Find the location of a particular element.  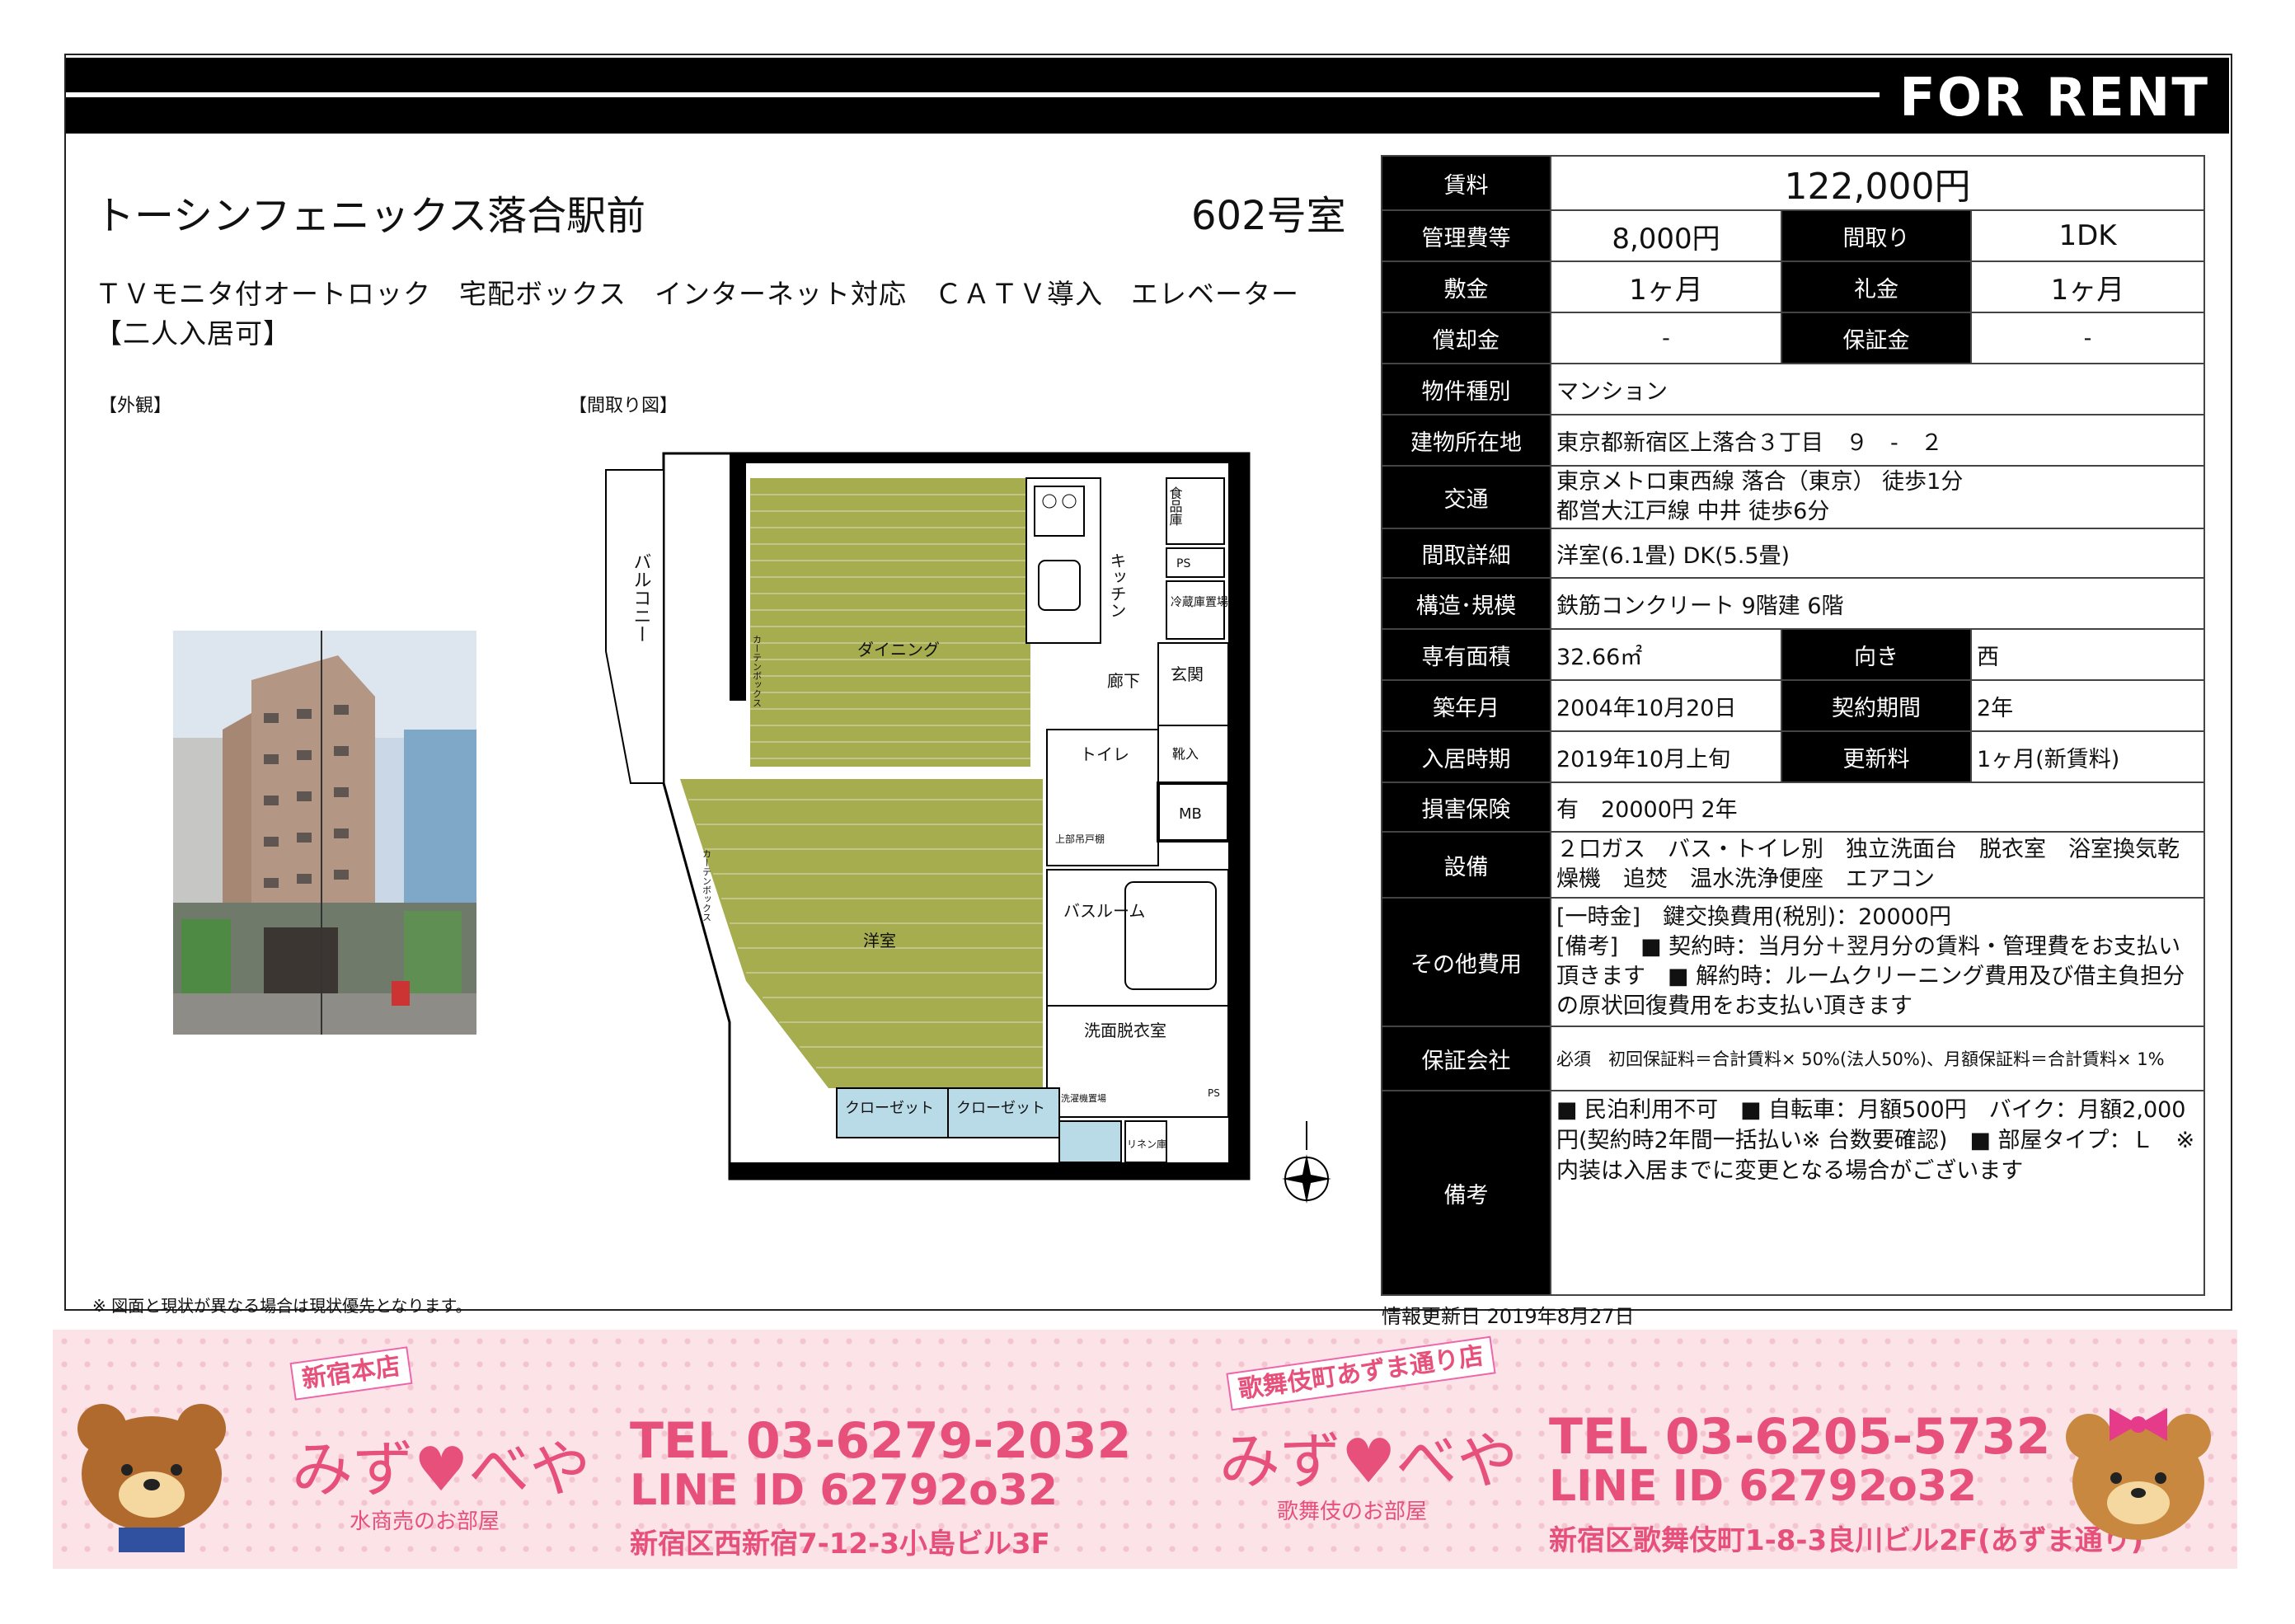

for-rent-label: FOR RENT is located at coordinates (2054, 99).